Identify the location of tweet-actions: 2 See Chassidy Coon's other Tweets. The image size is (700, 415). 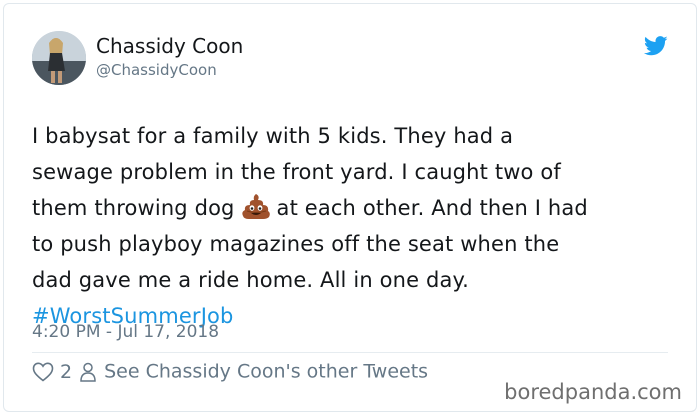
(230, 374).